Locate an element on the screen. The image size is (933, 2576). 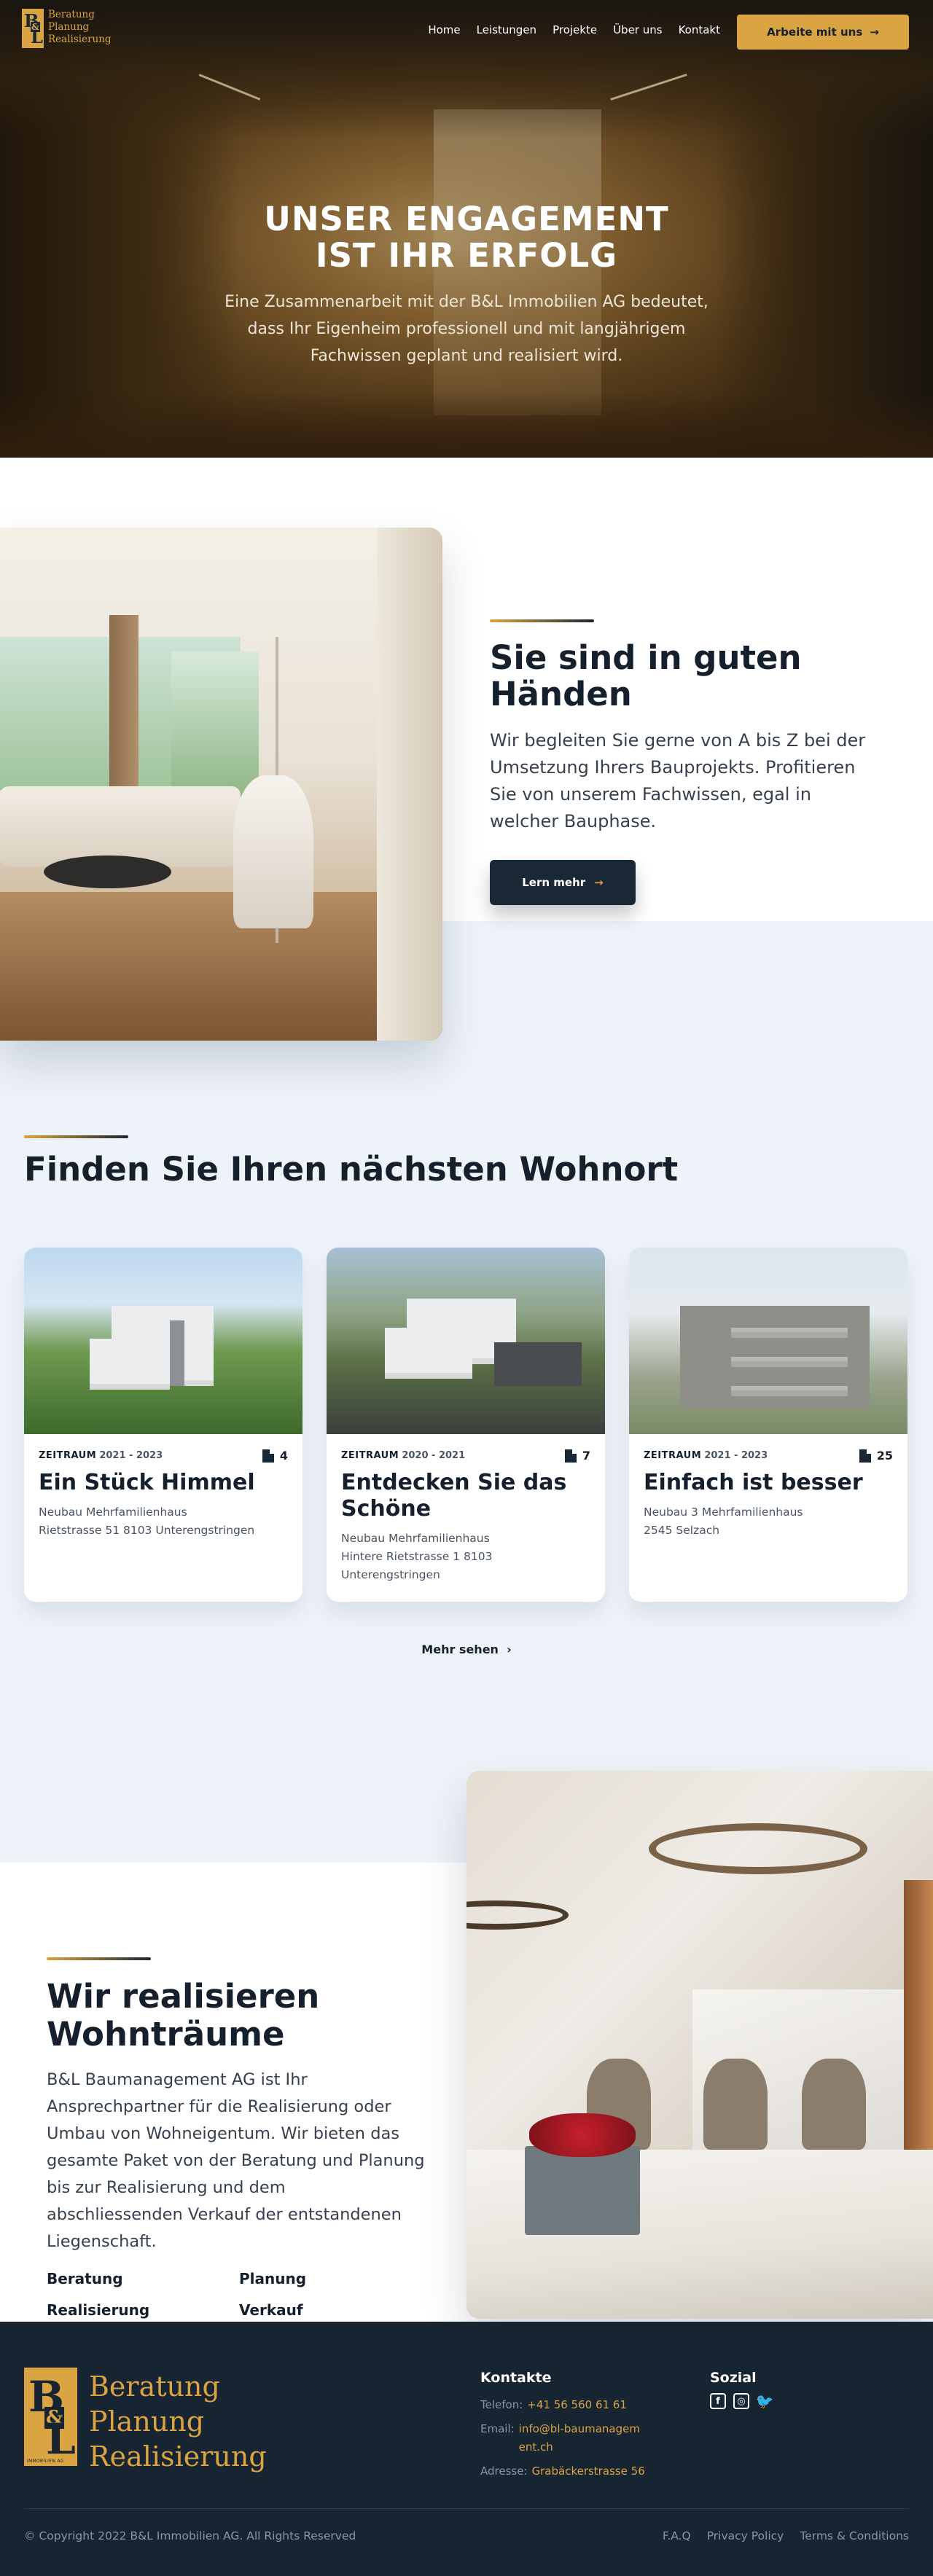
footer-link-privacy: Privacy Policy is located at coordinates (745, 2535).